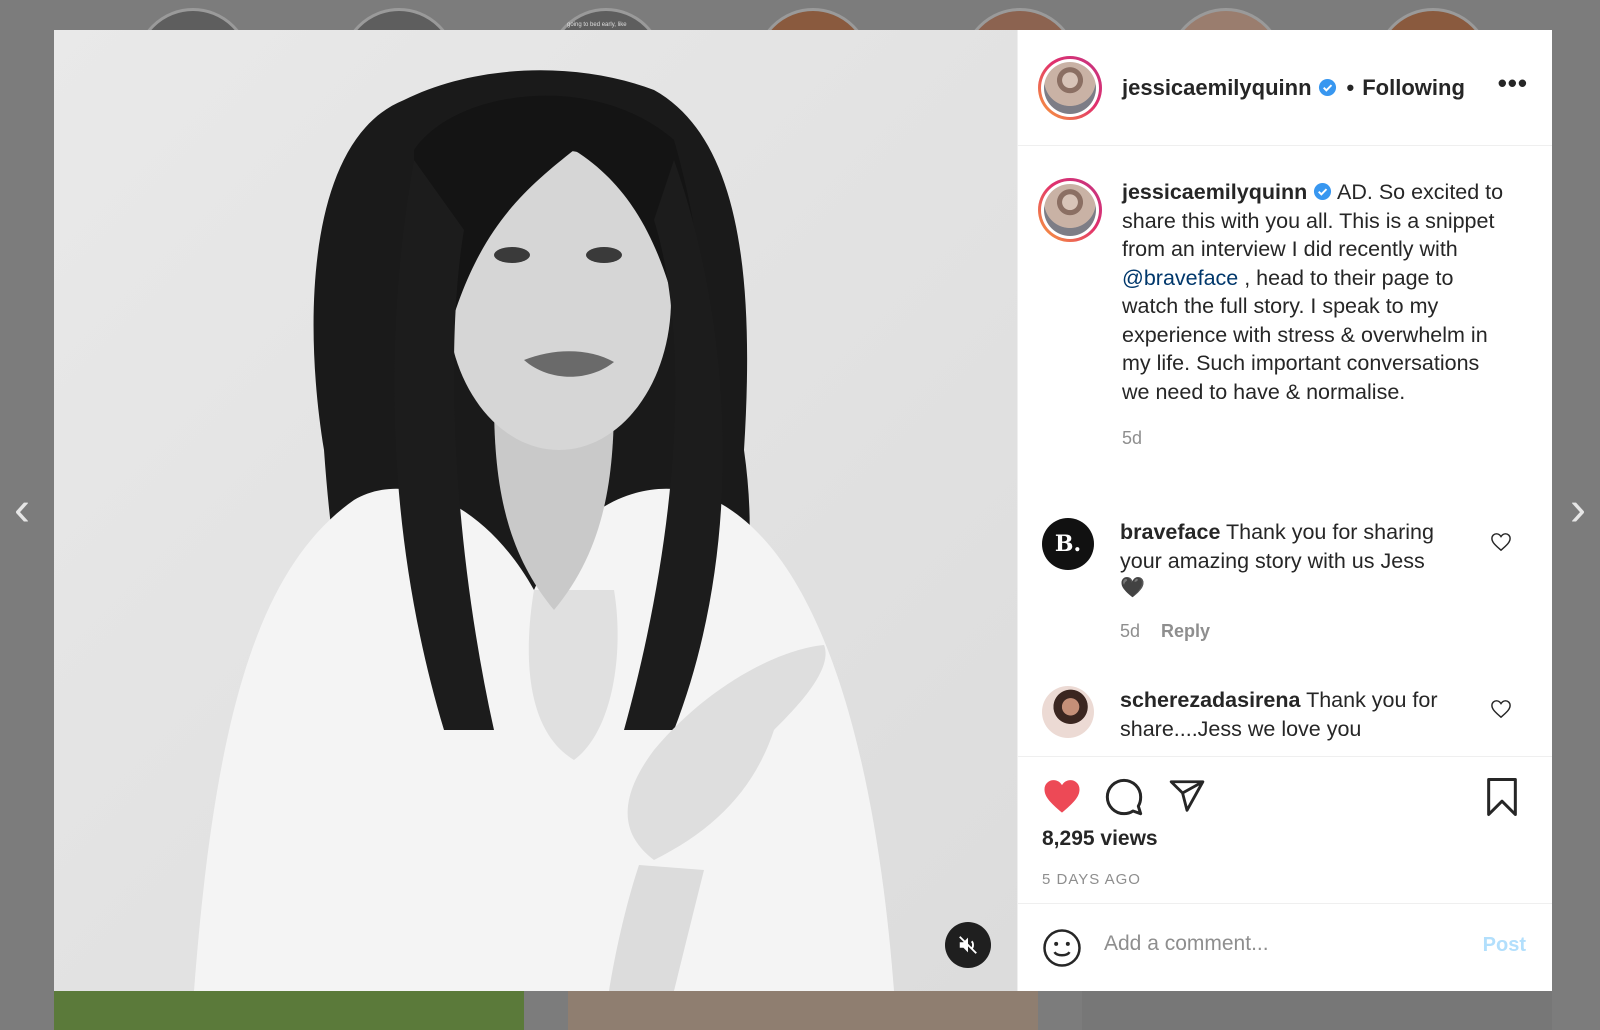 Image resolution: width=1600 pixels, height=1030 pixels. I want to click on mention-link: @braveface, so click(1180, 278).